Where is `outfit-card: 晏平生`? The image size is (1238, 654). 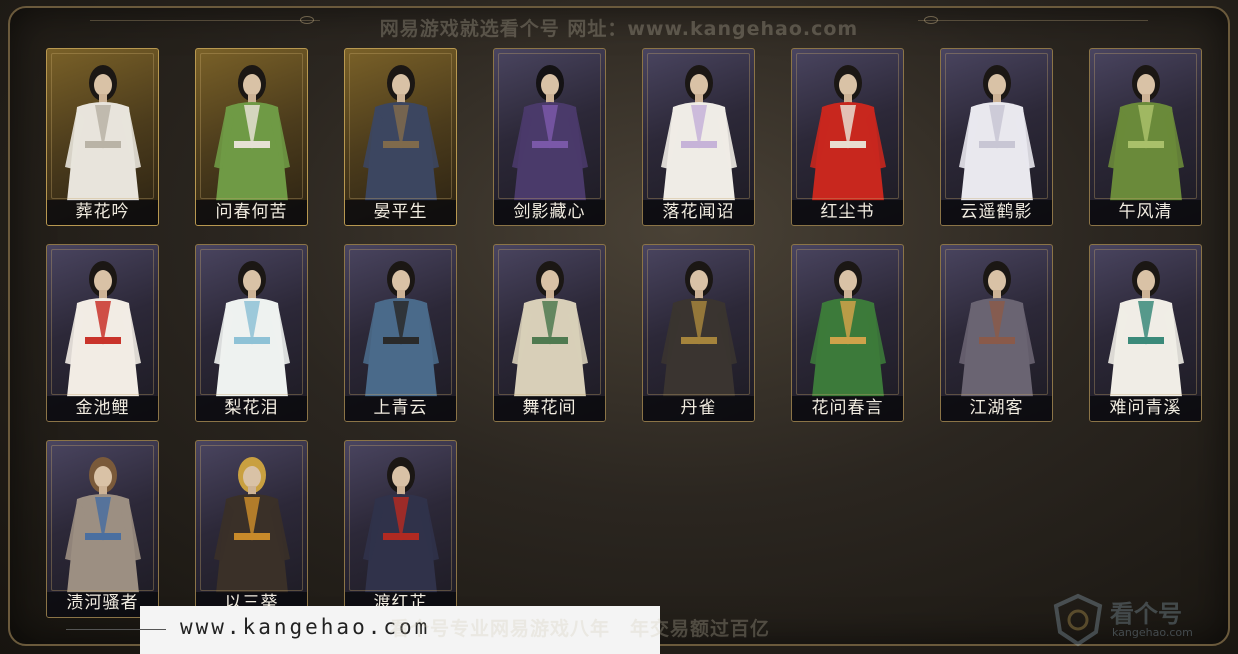 outfit-card: 晏平生 is located at coordinates (400, 137).